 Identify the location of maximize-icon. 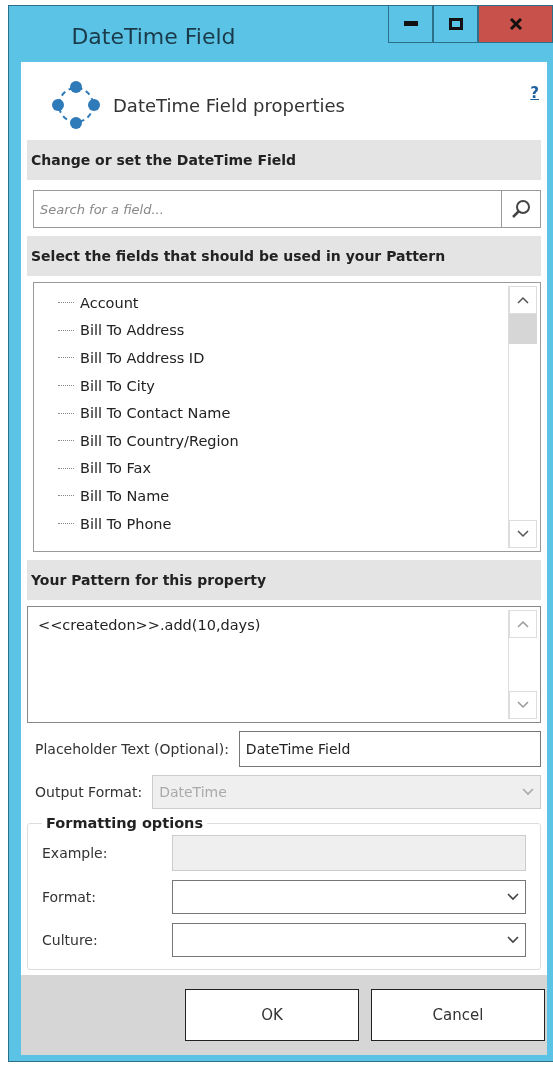
(455, 24).